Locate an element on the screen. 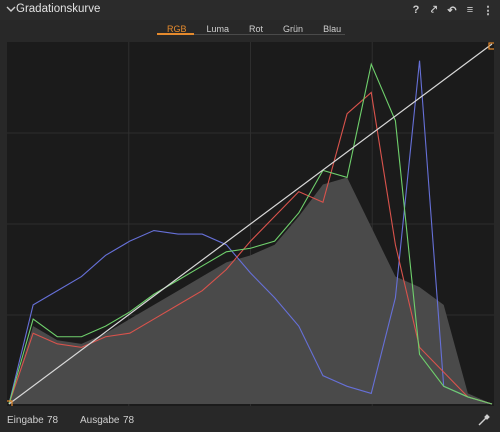  eyedropper-icon is located at coordinates (484, 420).